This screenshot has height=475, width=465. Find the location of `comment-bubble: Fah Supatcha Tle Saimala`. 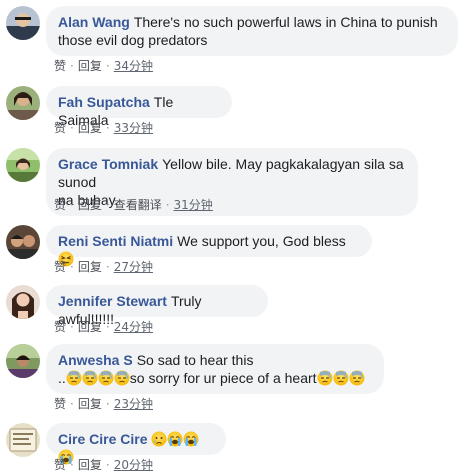

comment-bubble: Fah Supatcha Tle Saimala is located at coordinates (139, 107).